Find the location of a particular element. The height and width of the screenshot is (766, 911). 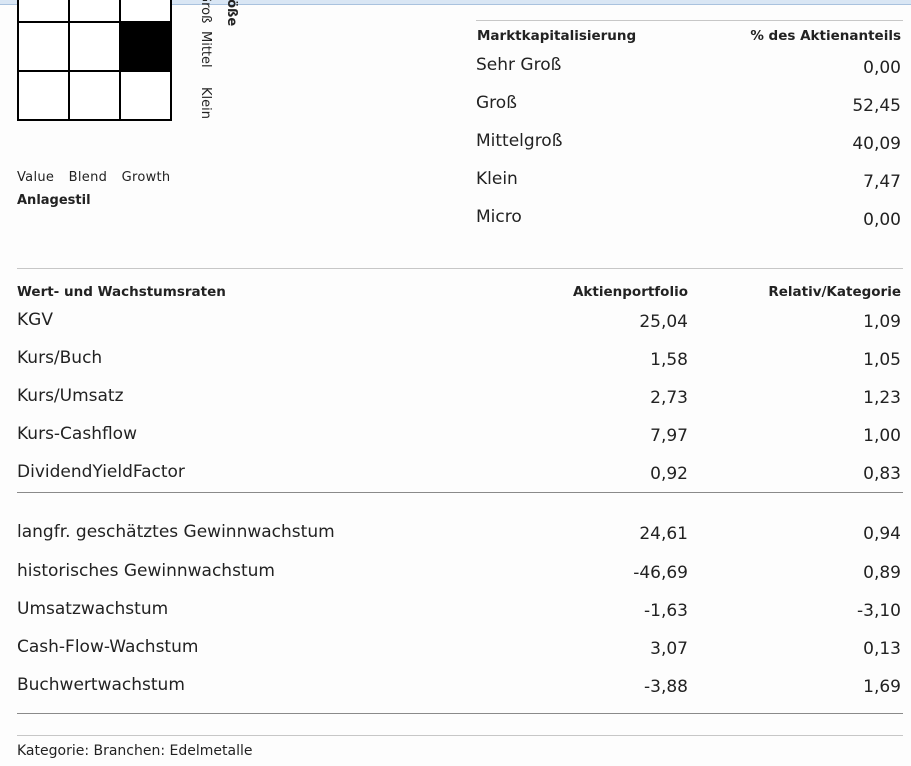

valuation-row-portfolio: 25,04 is located at coordinates (663, 322).